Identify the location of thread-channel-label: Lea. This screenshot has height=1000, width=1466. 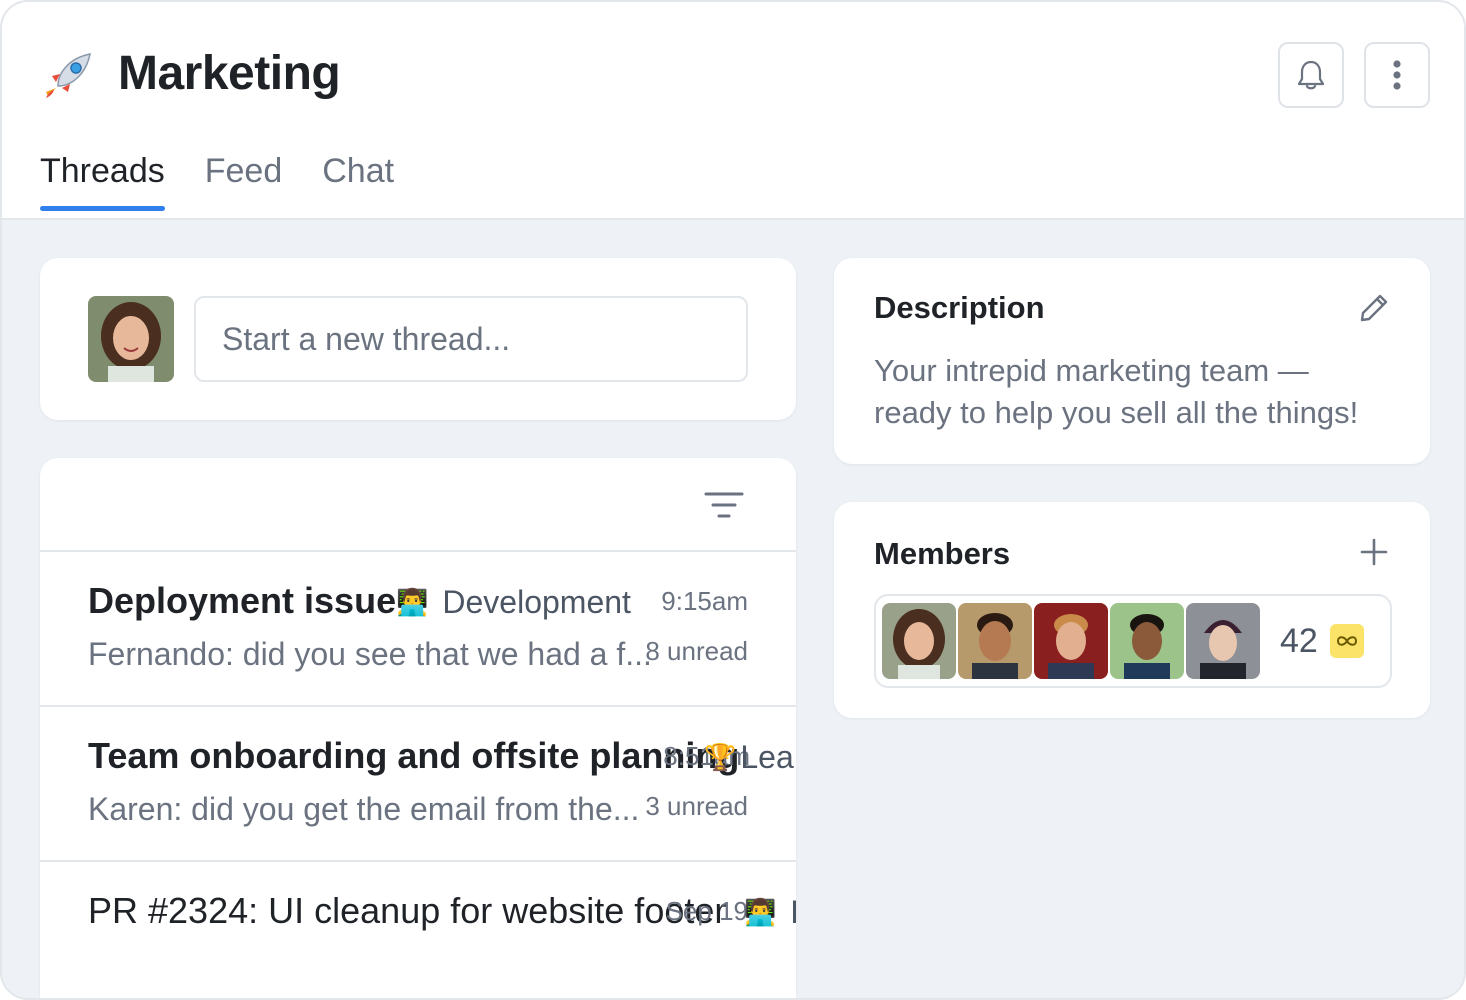
(767, 757).